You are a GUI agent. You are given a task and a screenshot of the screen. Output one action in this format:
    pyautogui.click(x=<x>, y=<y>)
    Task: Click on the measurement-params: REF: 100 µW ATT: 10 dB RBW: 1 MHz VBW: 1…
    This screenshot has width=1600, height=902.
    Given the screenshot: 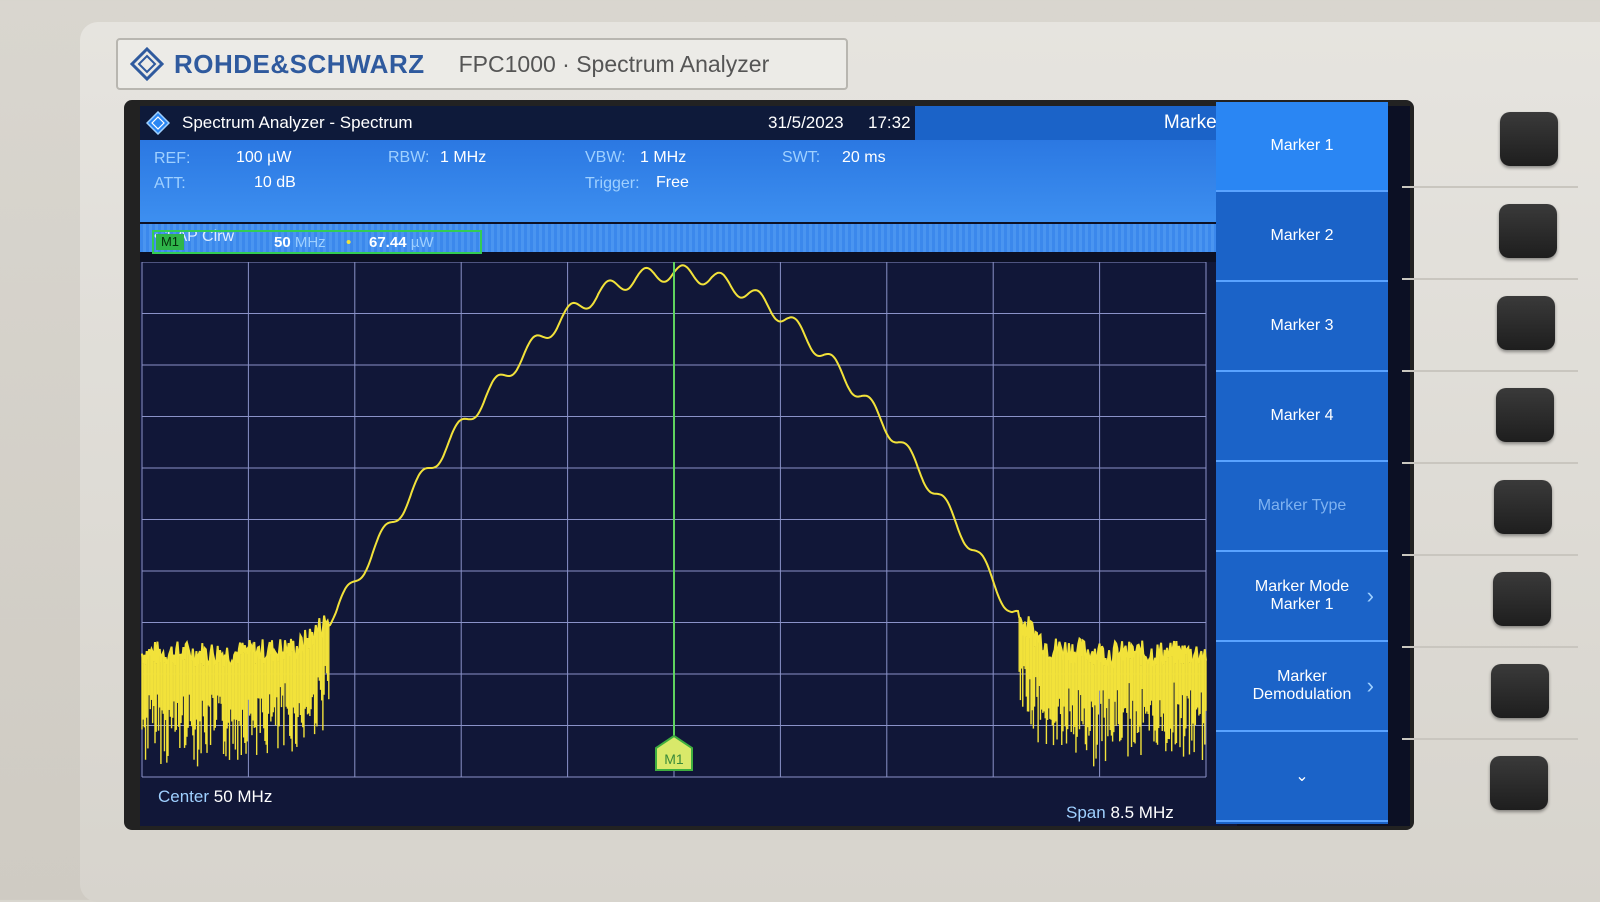 What is the action you would take?
    pyautogui.click(x=688, y=196)
    